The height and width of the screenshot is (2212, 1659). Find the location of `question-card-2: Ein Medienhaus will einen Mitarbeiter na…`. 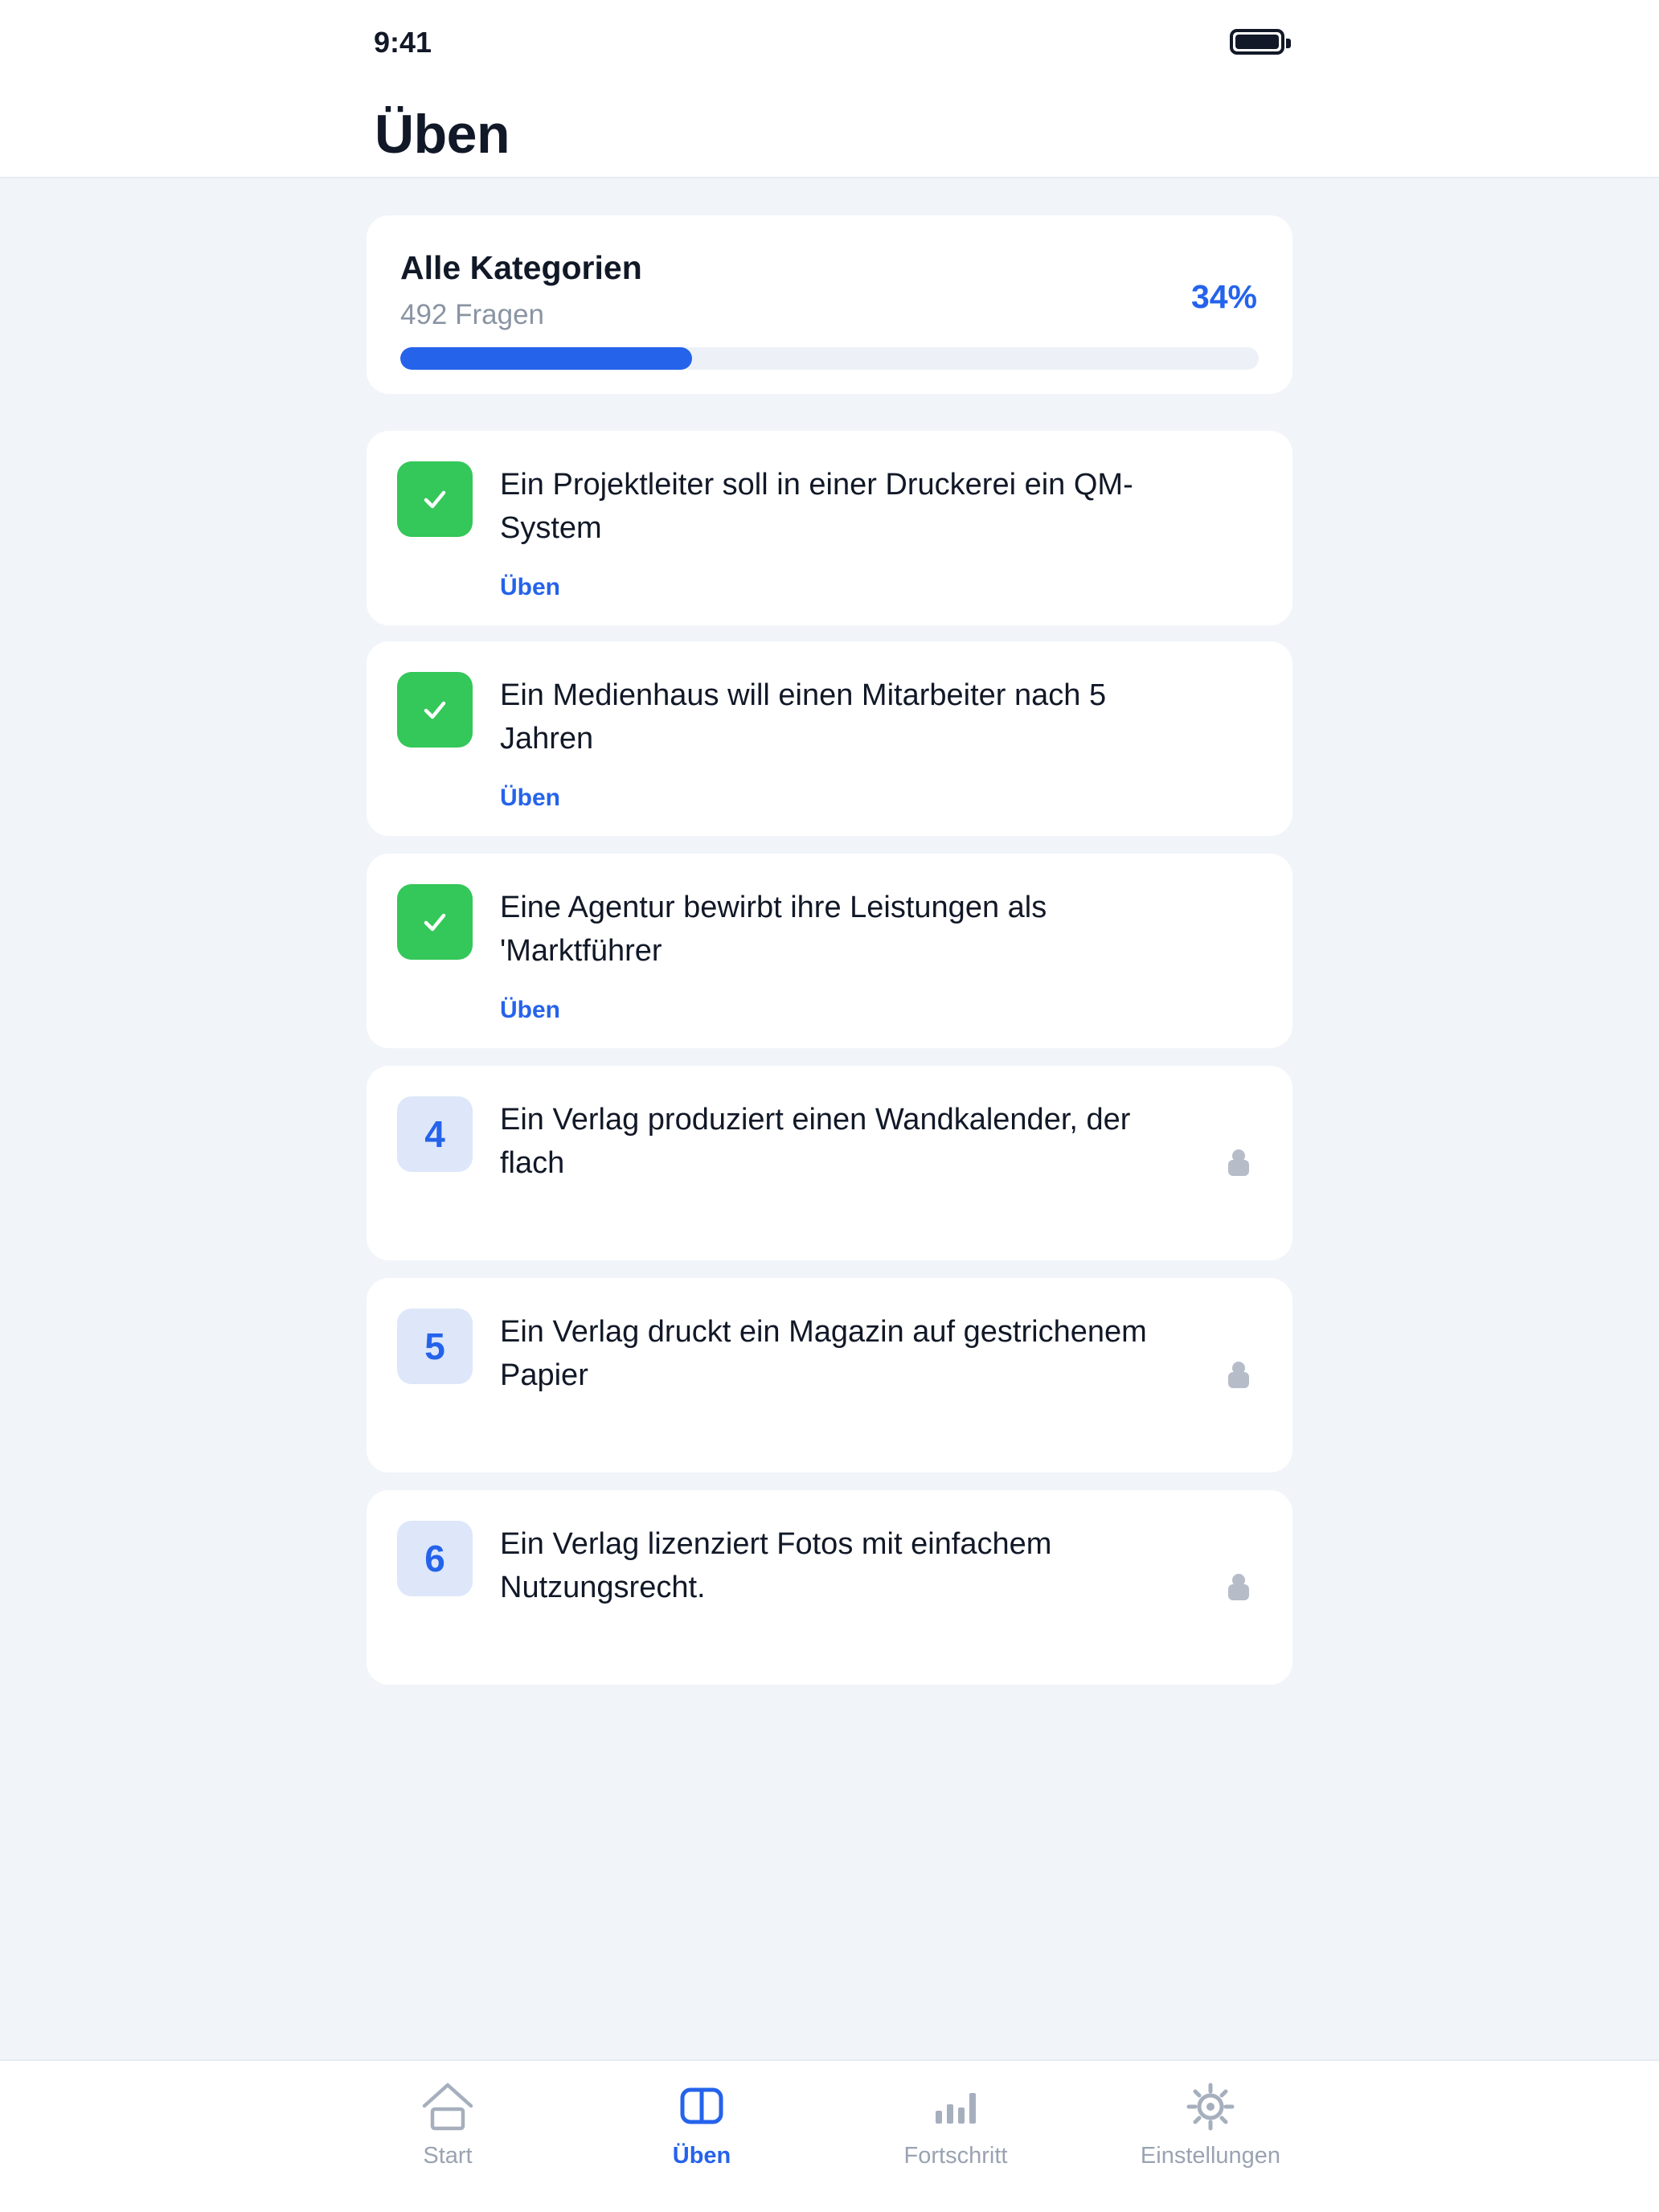

question-card-2: Ein Medienhaus will einen Mitarbeiter na… is located at coordinates (829, 738).